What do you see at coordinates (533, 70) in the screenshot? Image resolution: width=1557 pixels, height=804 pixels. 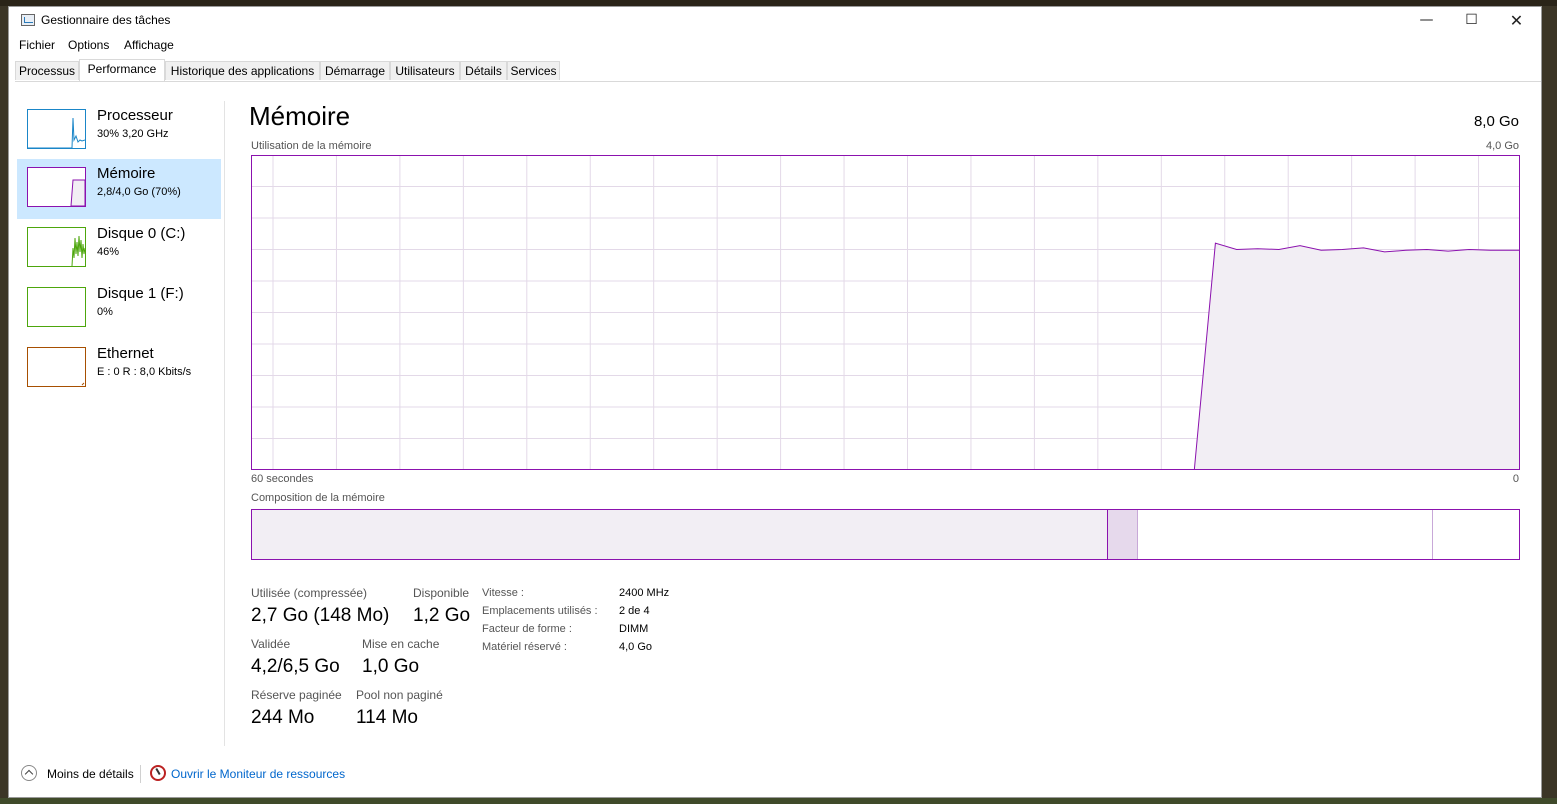 I see `tab-services: Services` at bounding box center [533, 70].